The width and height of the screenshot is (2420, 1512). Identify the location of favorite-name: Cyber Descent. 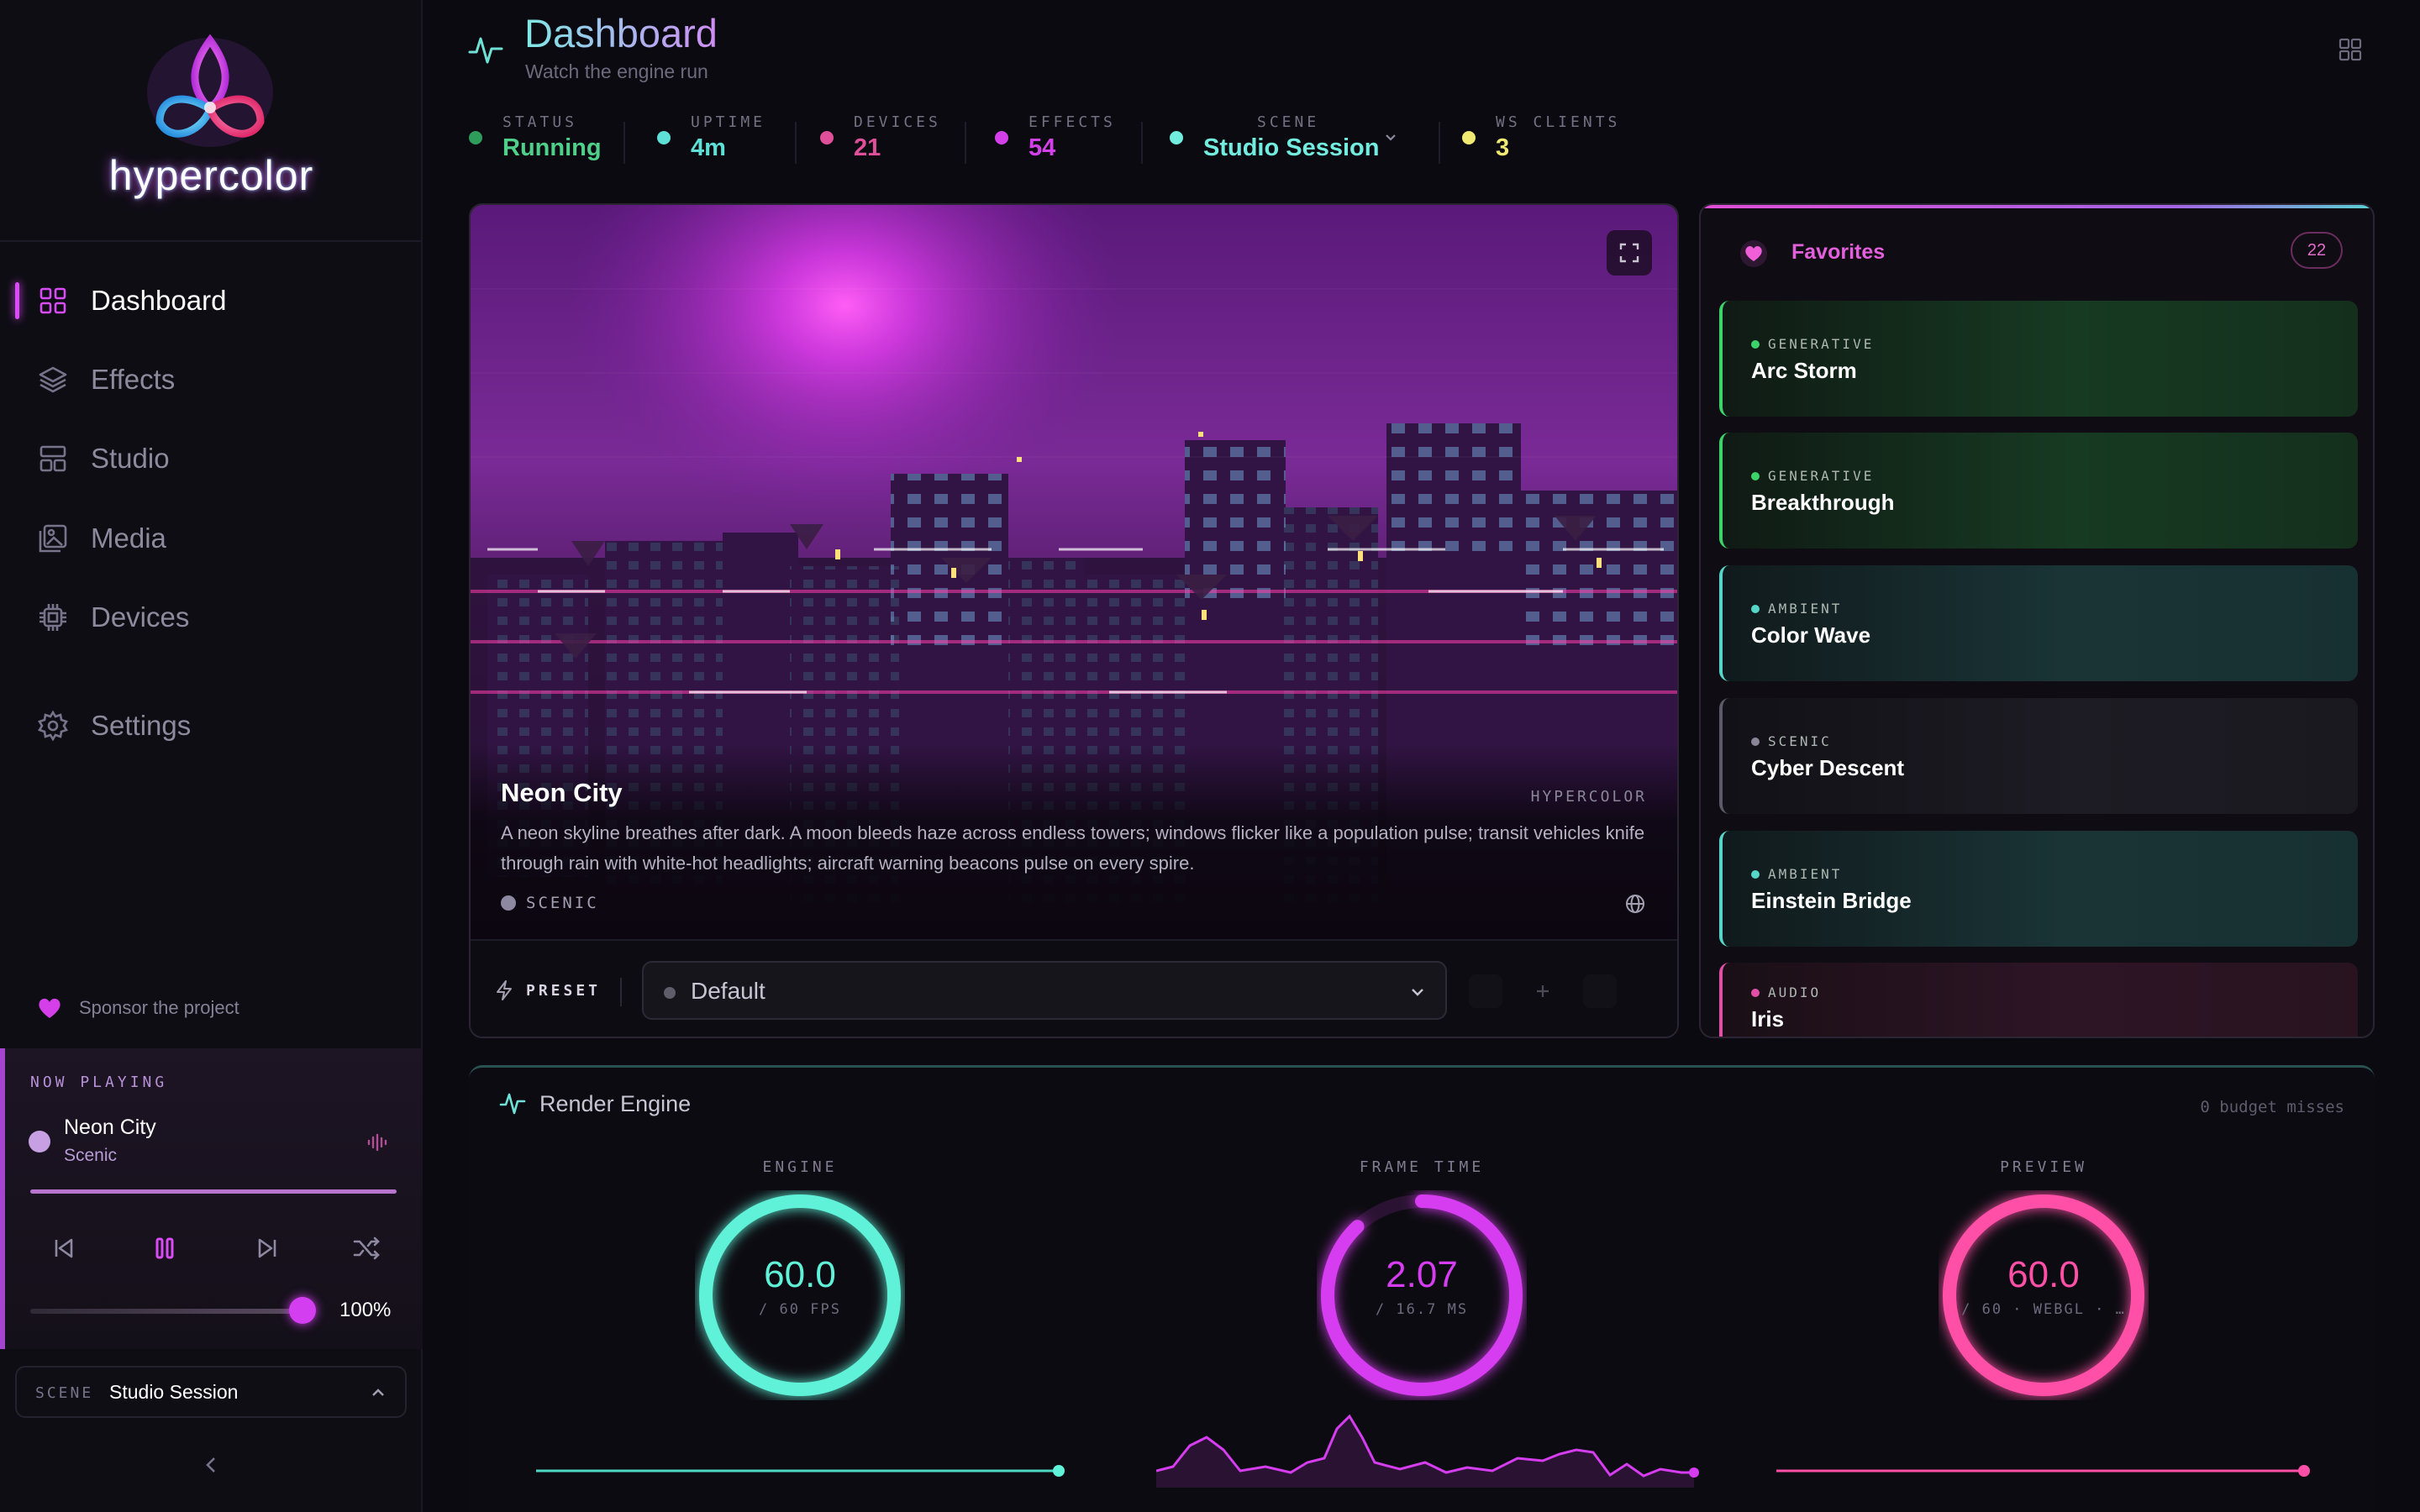
(1828, 767).